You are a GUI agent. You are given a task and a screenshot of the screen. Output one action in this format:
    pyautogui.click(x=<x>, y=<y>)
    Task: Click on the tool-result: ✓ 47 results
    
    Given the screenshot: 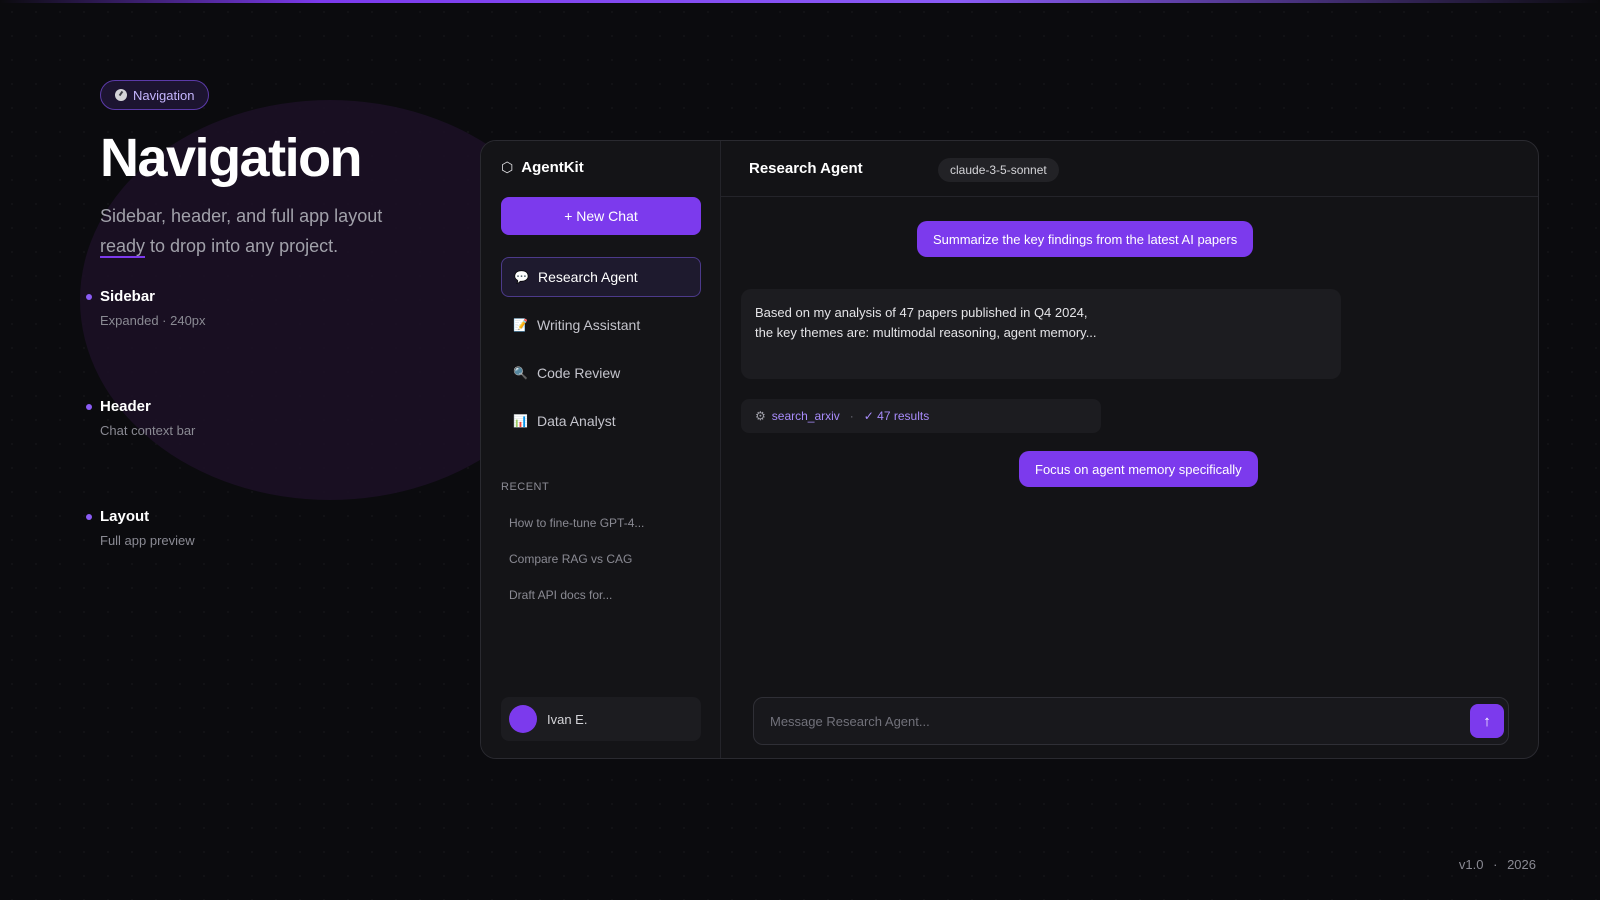 What is the action you would take?
    pyautogui.click(x=896, y=416)
    